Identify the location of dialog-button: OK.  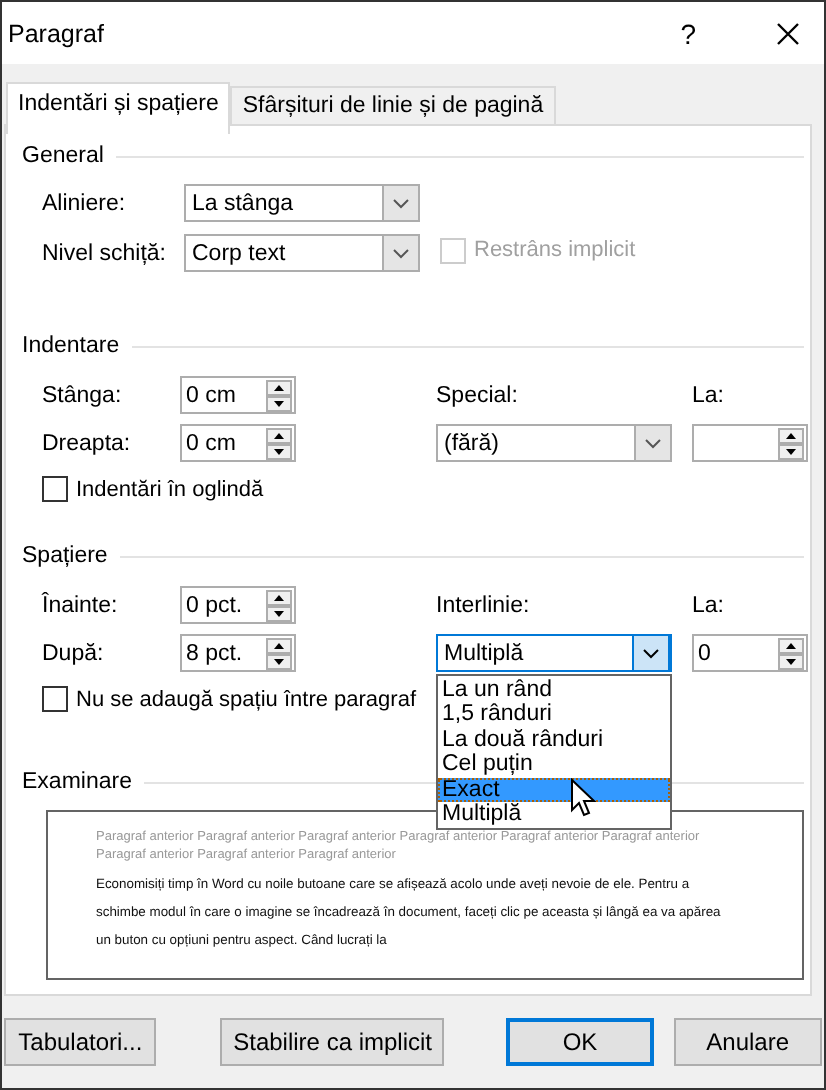
(580, 1042).